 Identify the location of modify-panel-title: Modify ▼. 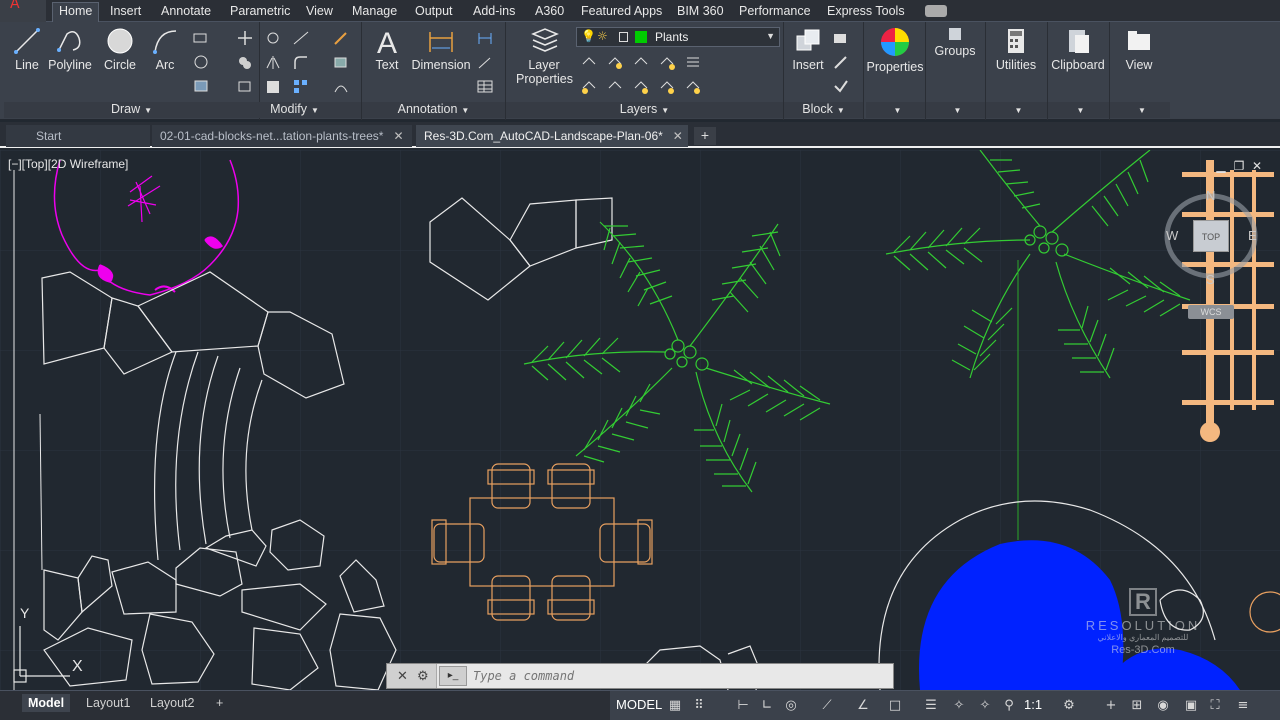
(294, 110).